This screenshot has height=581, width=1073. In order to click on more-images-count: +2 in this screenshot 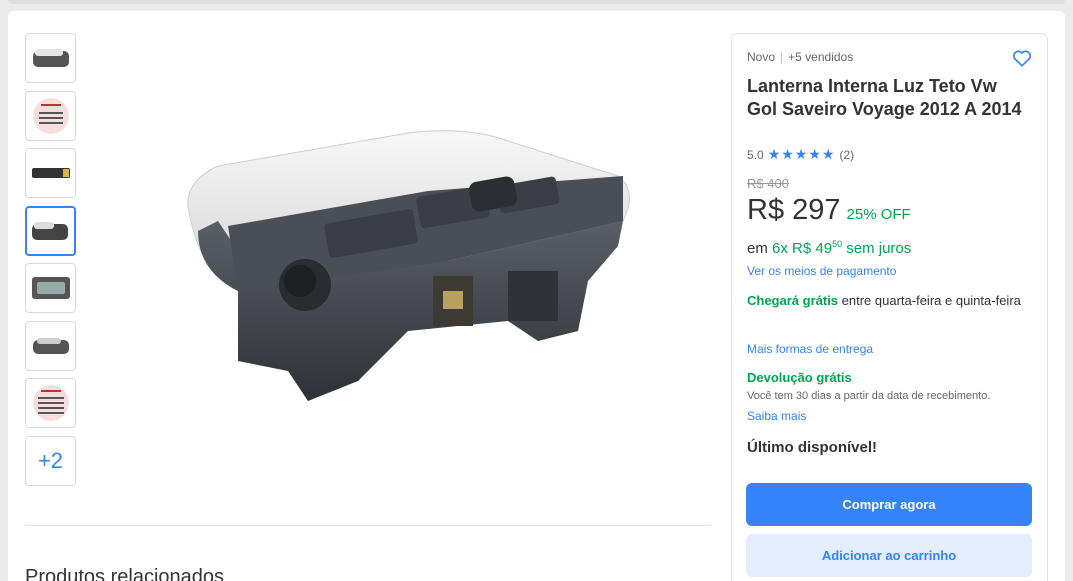, I will do `click(50, 460)`.